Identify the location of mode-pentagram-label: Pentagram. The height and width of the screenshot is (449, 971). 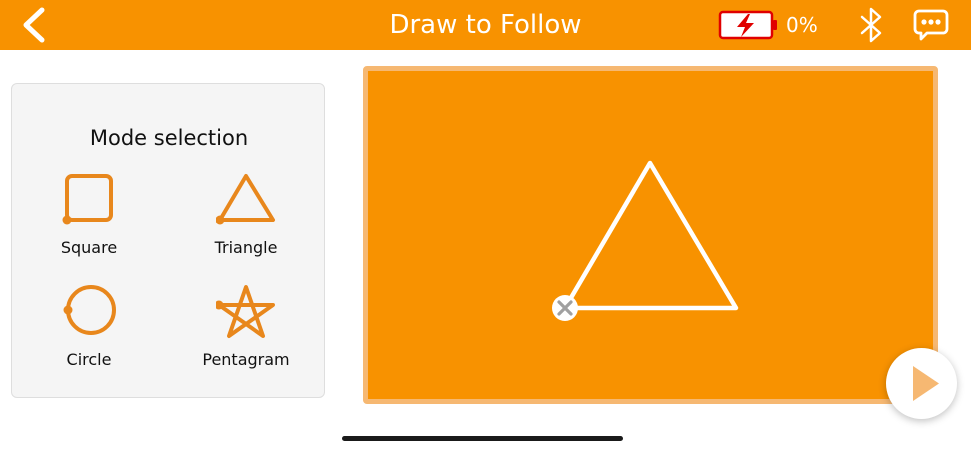
(246, 359).